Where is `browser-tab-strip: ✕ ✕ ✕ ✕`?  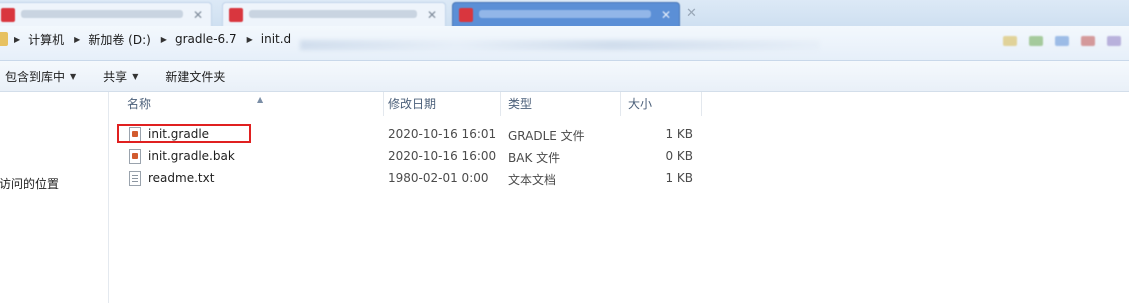 browser-tab-strip: ✕ ✕ ✕ ✕ is located at coordinates (564, 13).